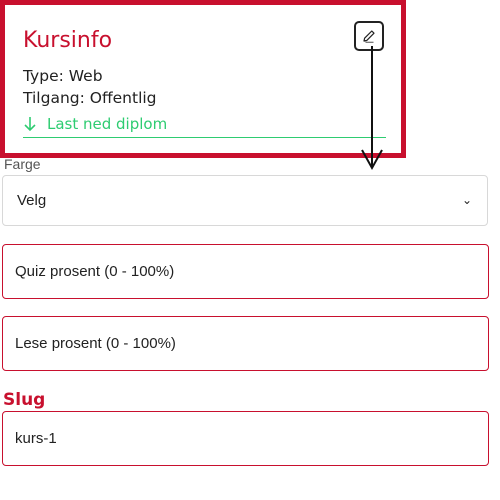 This screenshot has height=500, width=500. I want to click on color-select: Velg ⌄, so click(245, 200).